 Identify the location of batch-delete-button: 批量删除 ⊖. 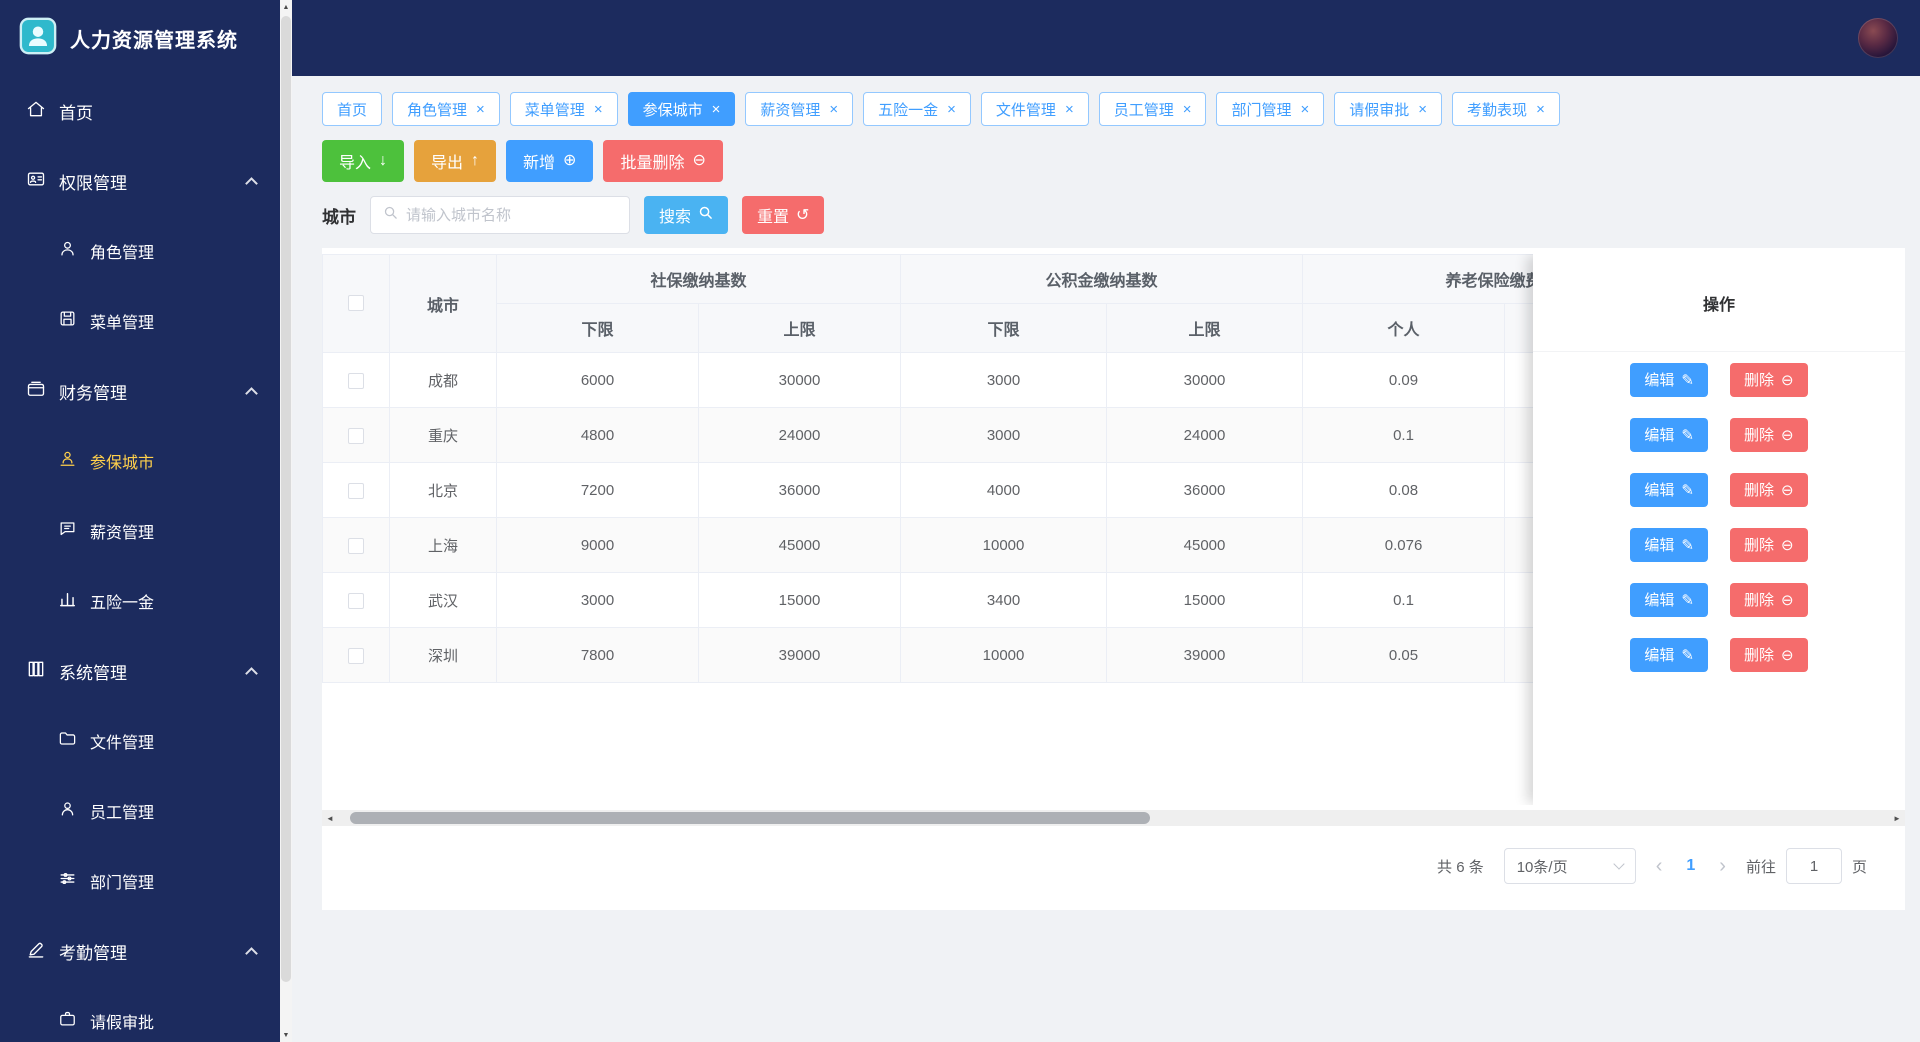
(663, 161).